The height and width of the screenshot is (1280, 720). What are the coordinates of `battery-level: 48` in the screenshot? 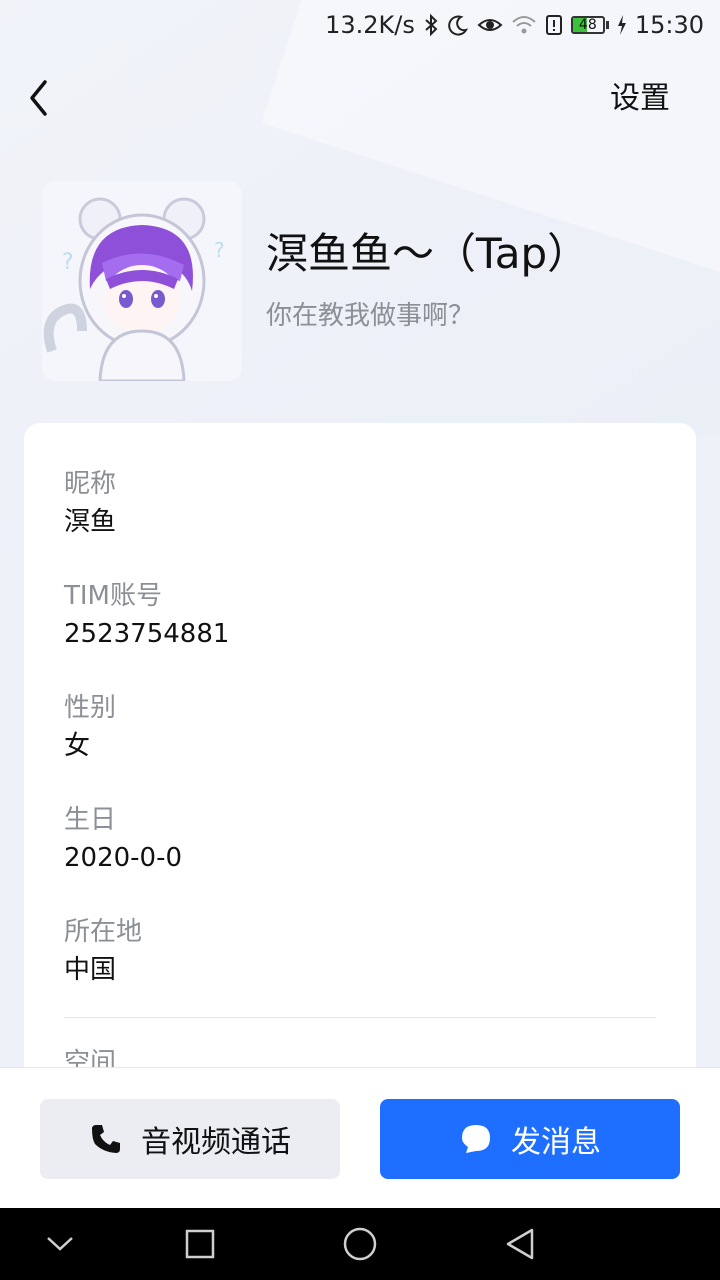 It's located at (587, 25).